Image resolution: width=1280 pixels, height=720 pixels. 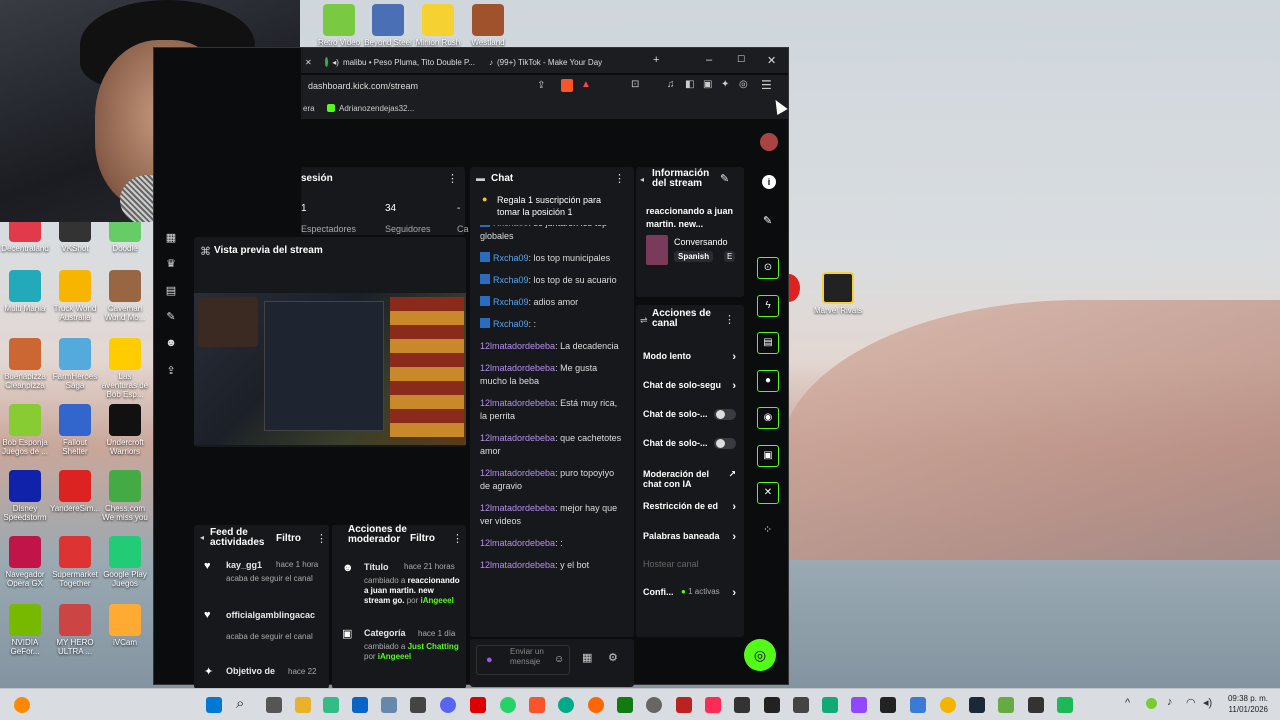 What do you see at coordinates (125, 430) in the screenshot?
I see `desktop-icon: Undercroft Warriors` at bounding box center [125, 430].